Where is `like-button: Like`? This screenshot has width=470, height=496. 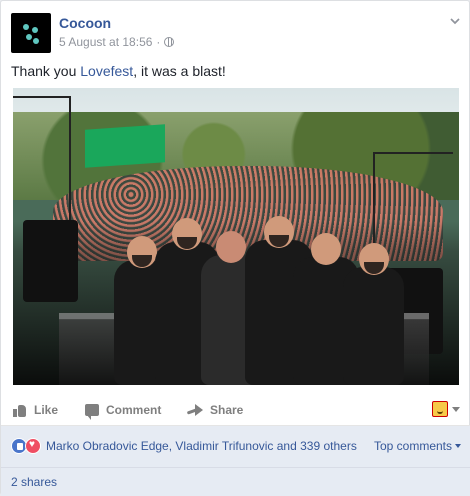 like-button: Like is located at coordinates (35, 410).